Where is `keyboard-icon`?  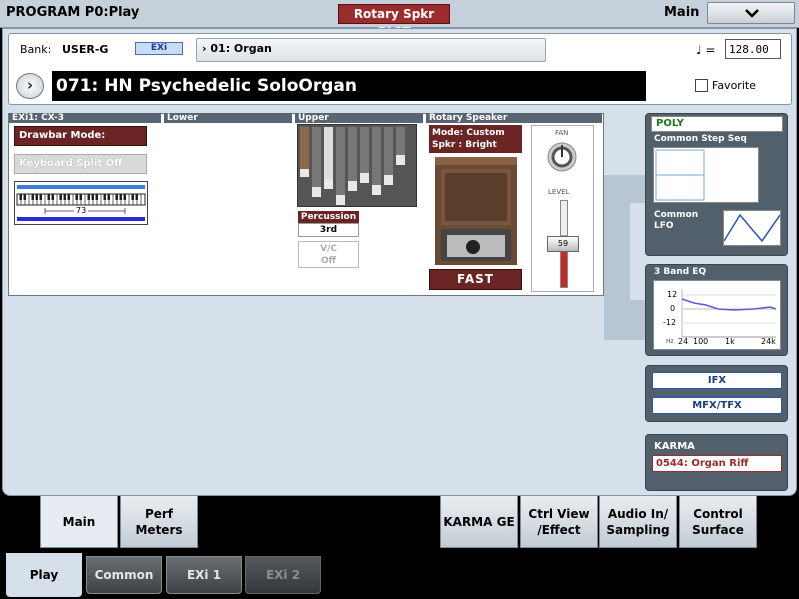
keyboard-icon is located at coordinates (81, 203).